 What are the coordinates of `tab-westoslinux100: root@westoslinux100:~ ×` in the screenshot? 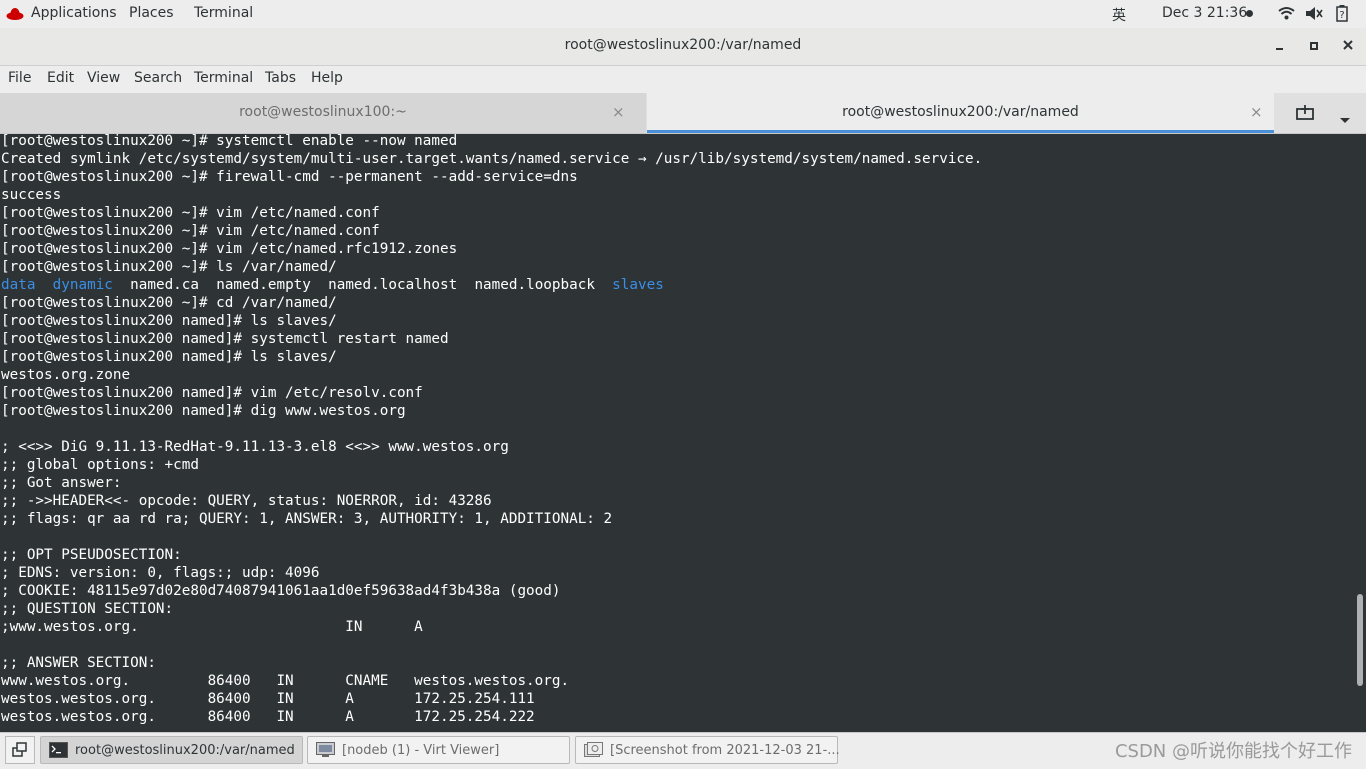 It's located at (323, 113).